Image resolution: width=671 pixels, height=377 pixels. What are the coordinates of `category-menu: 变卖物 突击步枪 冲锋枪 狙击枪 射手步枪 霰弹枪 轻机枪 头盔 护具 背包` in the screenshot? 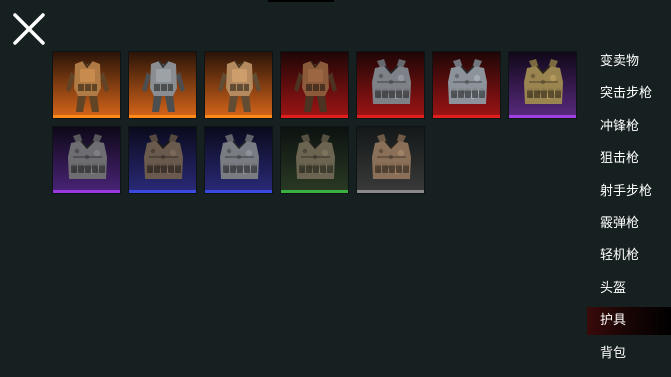 It's located at (629, 208).